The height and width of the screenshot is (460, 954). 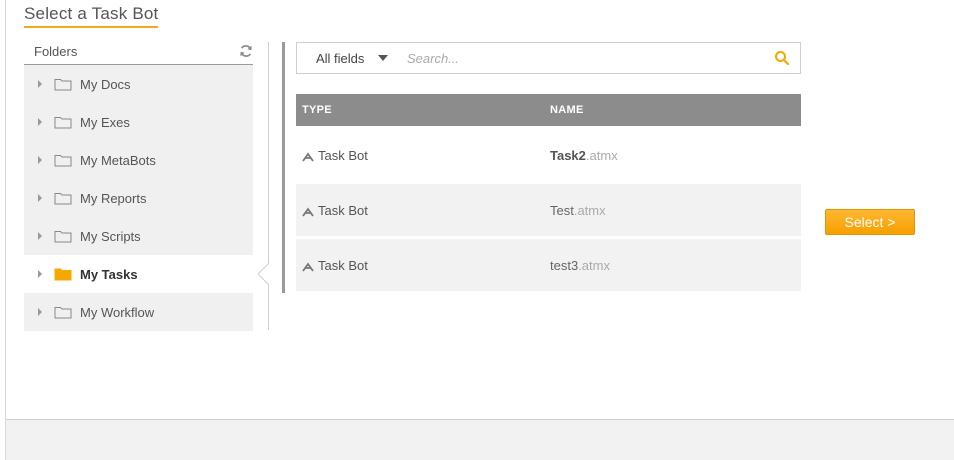 What do you see at coordinates (675, 210) in the screenshot?
I see `name-cell: Test.atmx` at bounding box center [675, 210].